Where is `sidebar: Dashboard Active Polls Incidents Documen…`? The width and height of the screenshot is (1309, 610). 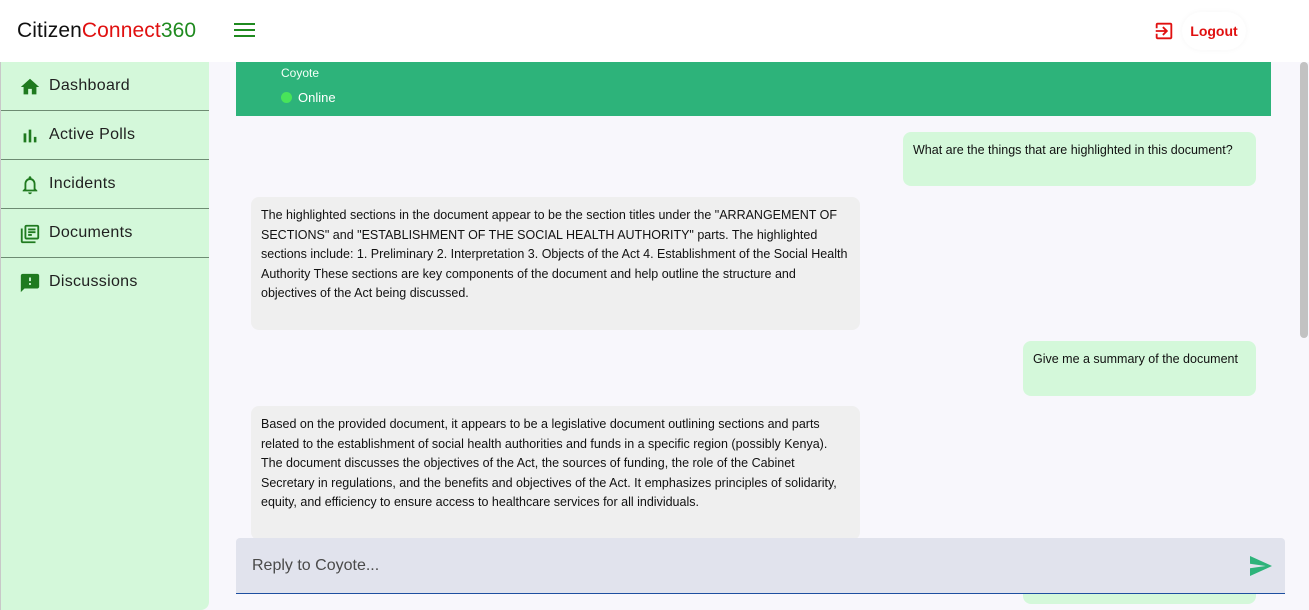 sidebar: Dashboard Active Polls Incidents Documen… is located at coordinates (104, 336).